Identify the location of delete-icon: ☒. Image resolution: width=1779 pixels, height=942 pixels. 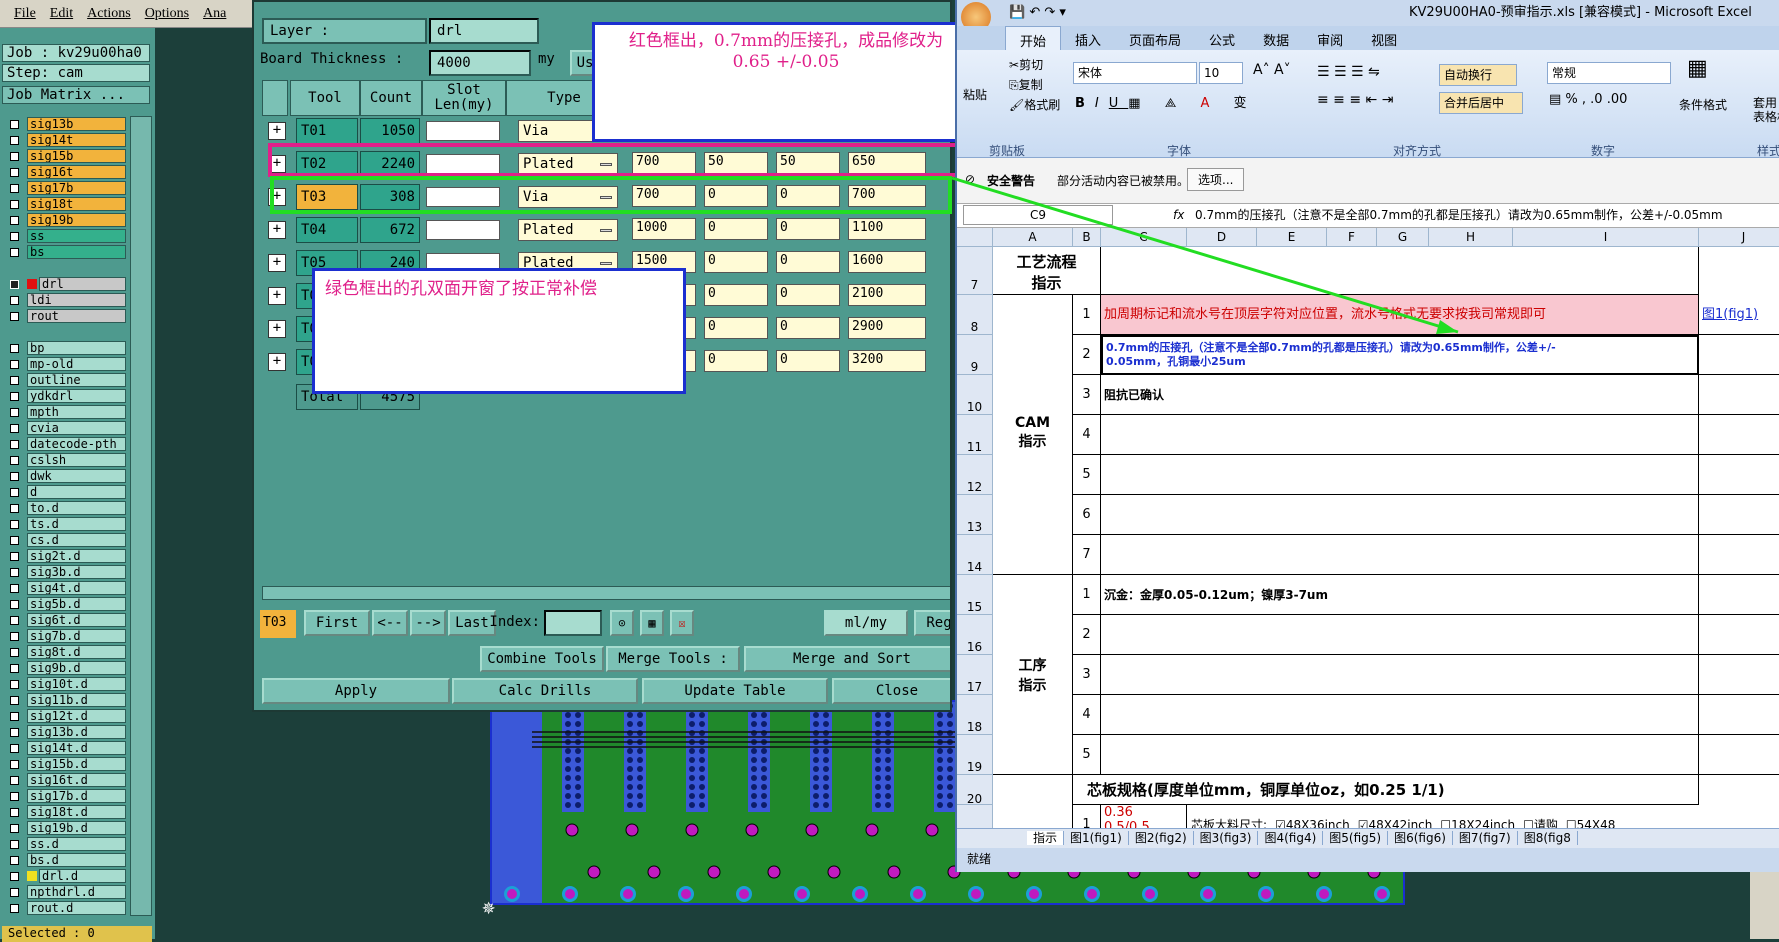
(682, 623).